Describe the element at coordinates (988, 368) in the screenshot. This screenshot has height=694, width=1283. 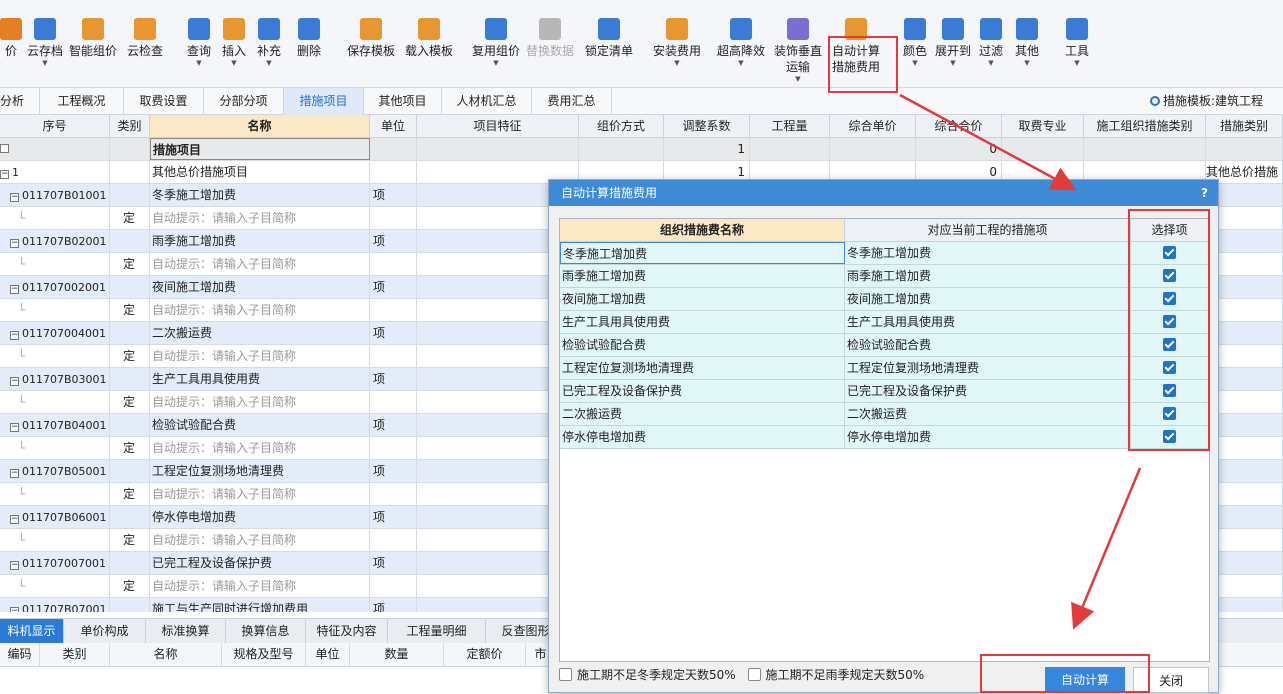
I see `matched-measure-cell: 工程定位复测场地清理费` at that location.